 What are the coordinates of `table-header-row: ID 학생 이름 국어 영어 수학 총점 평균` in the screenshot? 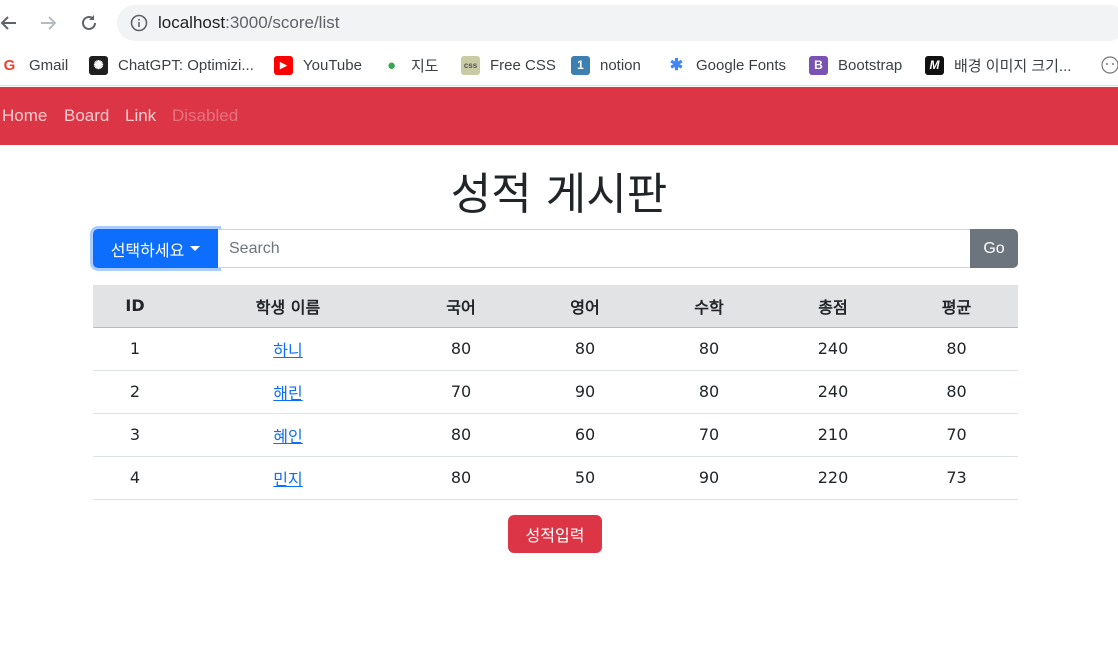 It's located at (555, 306).